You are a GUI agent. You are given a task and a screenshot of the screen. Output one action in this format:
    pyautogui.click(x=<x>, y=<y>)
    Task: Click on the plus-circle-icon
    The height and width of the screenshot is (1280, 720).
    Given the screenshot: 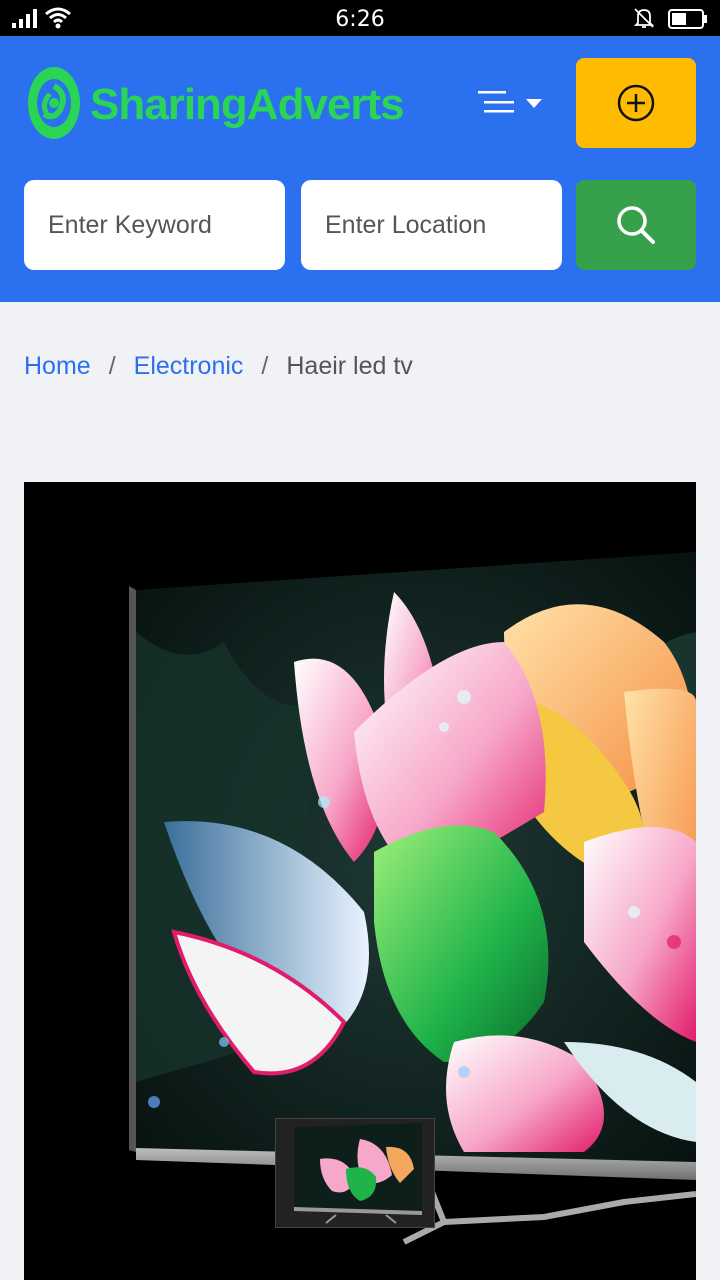 What is the action you would take?
    pyautogui.click(x=636, y=103)
    